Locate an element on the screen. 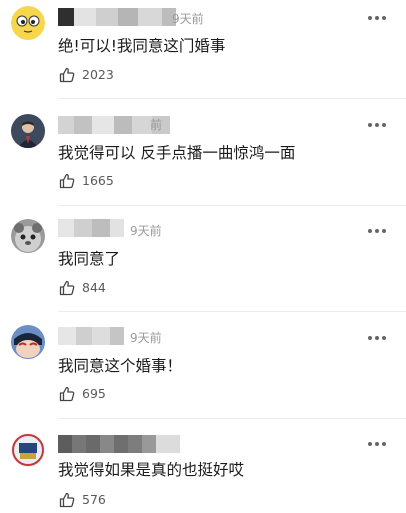  comment-text: 我觉得如果是真的也挺好哎 is located at coordinates (151, 470).